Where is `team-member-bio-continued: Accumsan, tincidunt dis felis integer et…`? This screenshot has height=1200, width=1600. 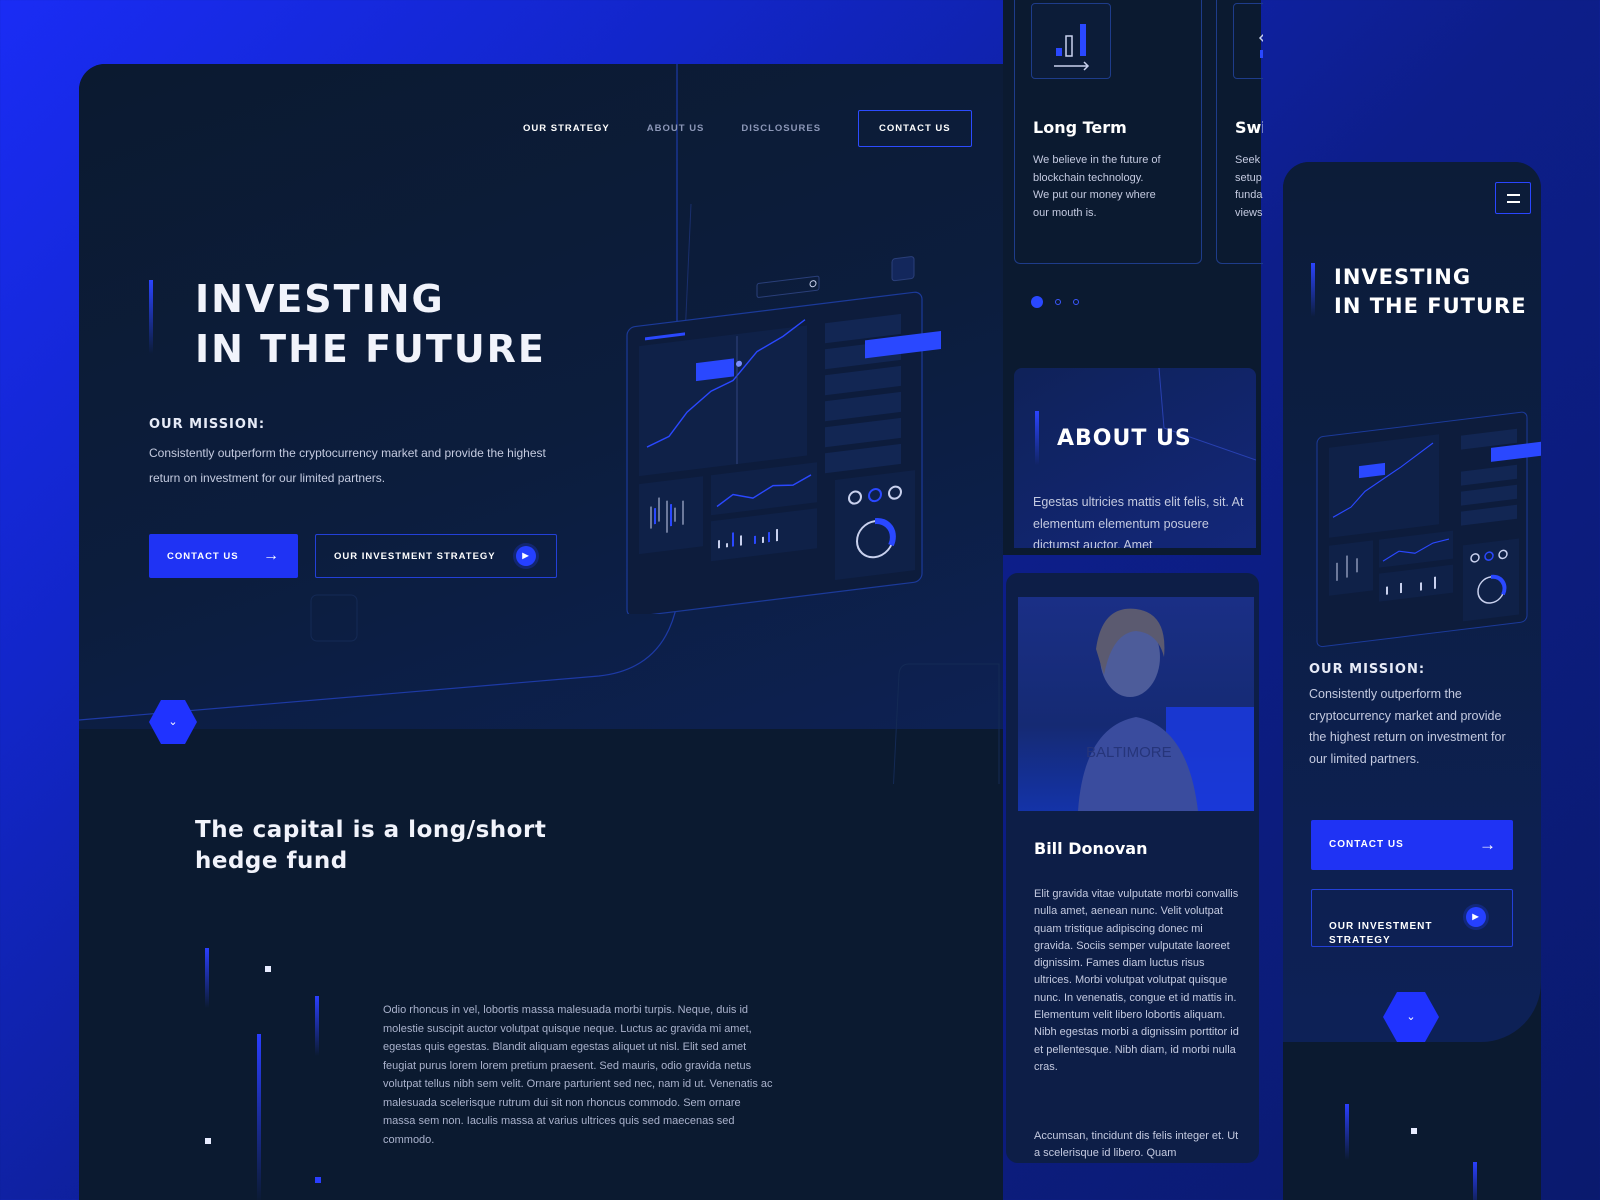 team-member-bio-continued: Accumsan, tincidunt dis felis integer et… is located at coordinates (1136, 1145).